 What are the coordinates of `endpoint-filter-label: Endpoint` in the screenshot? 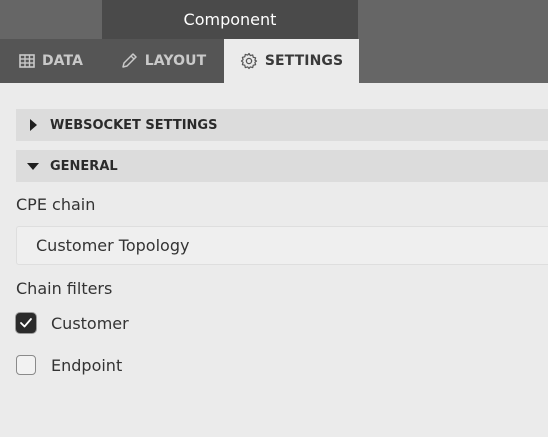 It's located at (87, 365).